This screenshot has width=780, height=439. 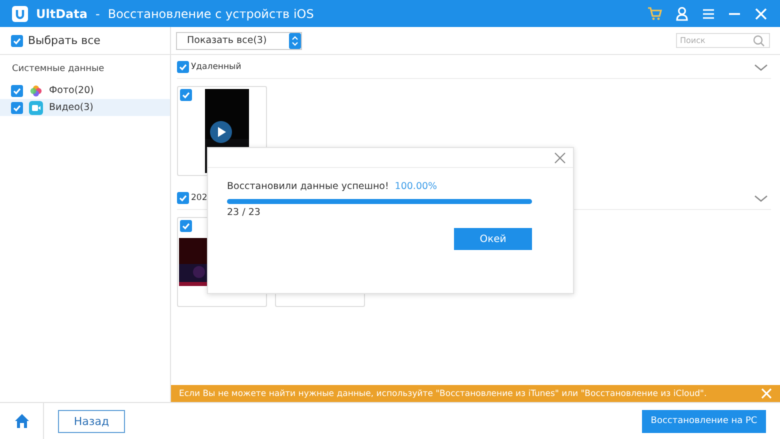 I want to click on search-field: Поиск, so click(x=723, y=40).